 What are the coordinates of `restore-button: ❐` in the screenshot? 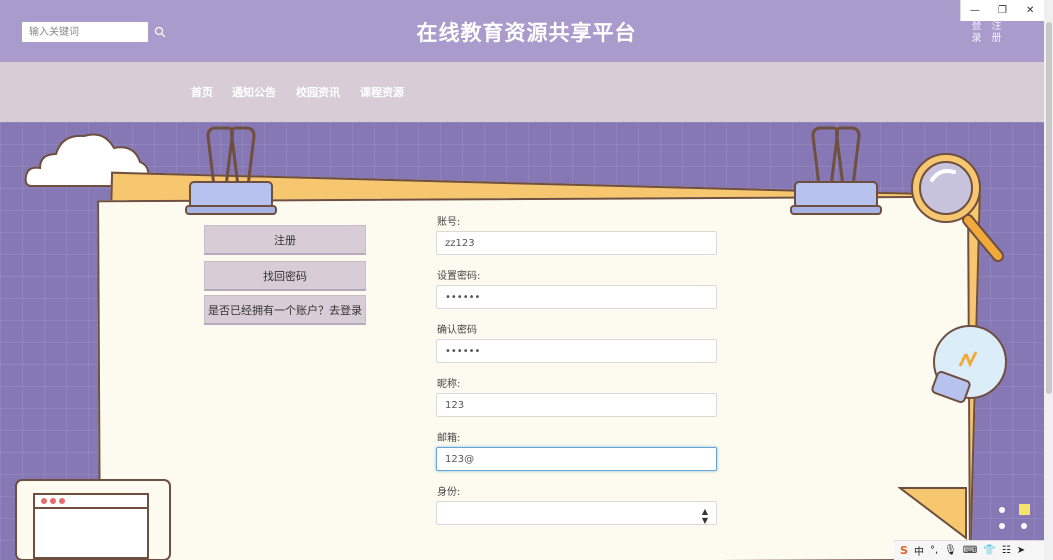 It's located at (1002, 10).